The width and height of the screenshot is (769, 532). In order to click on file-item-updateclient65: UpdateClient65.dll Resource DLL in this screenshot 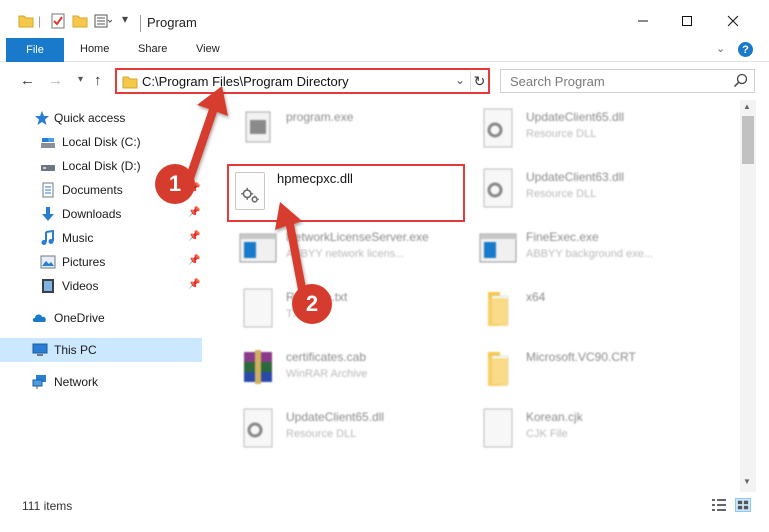, I will do `click(580, 129)`.